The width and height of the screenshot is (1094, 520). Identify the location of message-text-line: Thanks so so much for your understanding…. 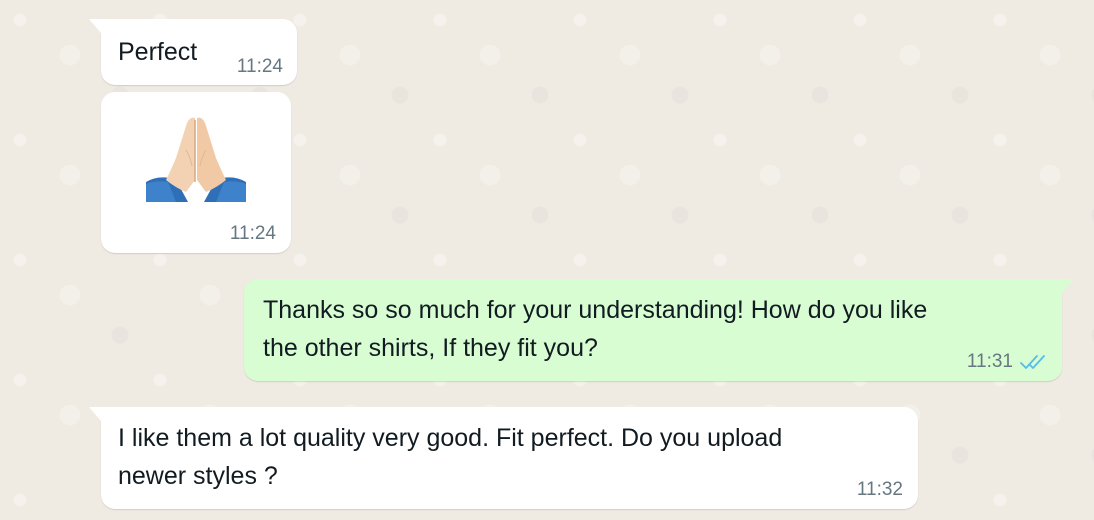
(595, 310).